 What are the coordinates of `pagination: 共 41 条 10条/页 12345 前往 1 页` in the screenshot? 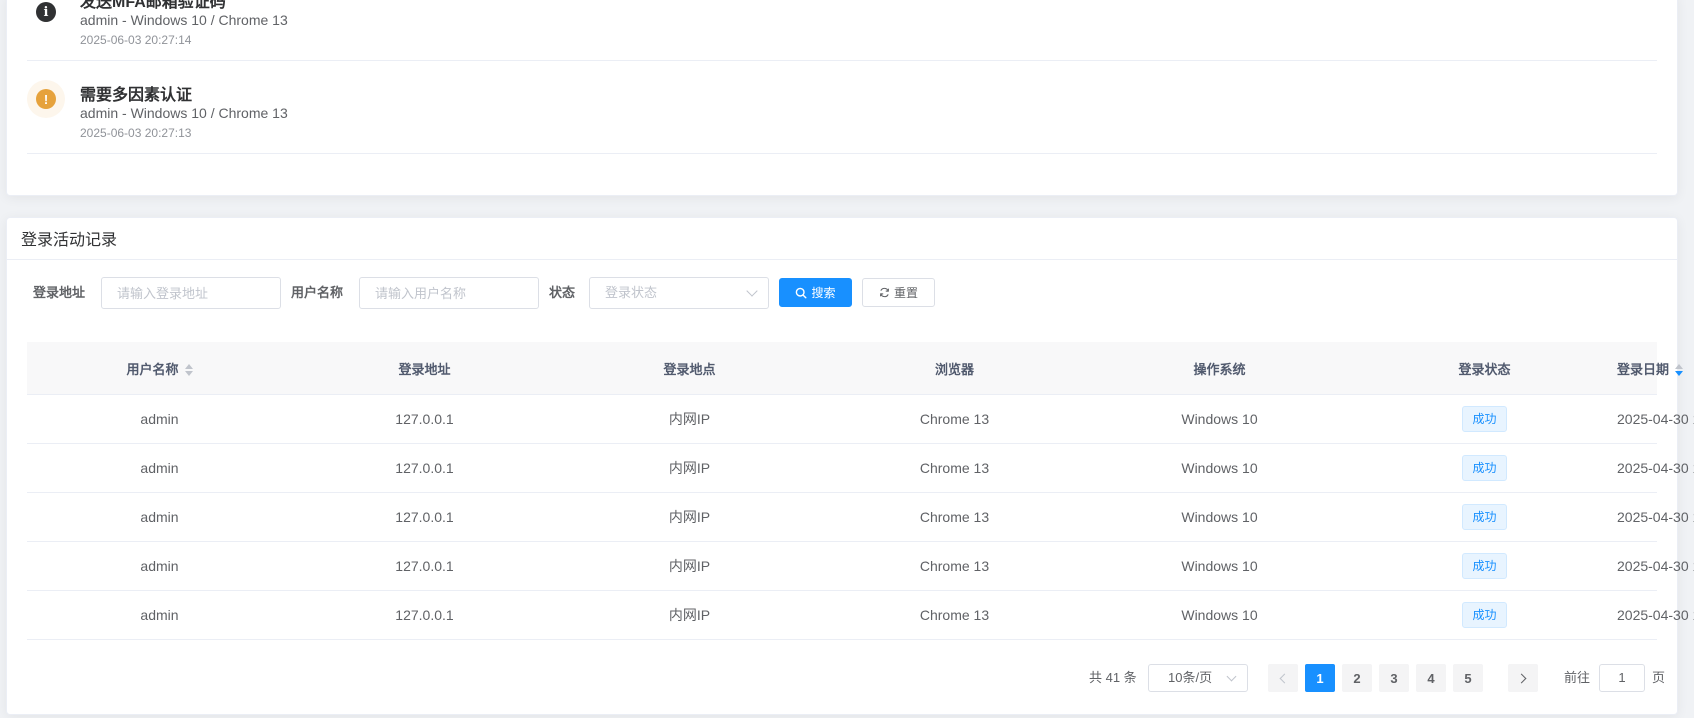 It's located at (837, 678).